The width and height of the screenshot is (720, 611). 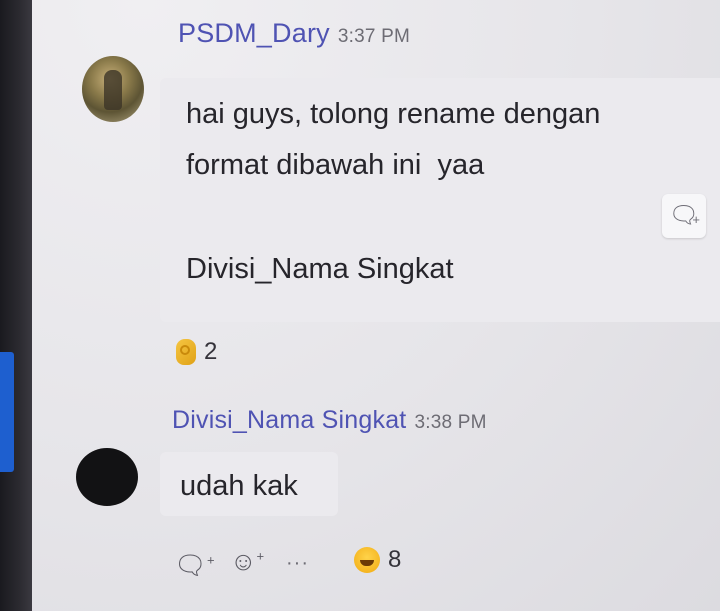 I want to click on side-reply-button: 🗨︎ +, so click(x=684, y=216).